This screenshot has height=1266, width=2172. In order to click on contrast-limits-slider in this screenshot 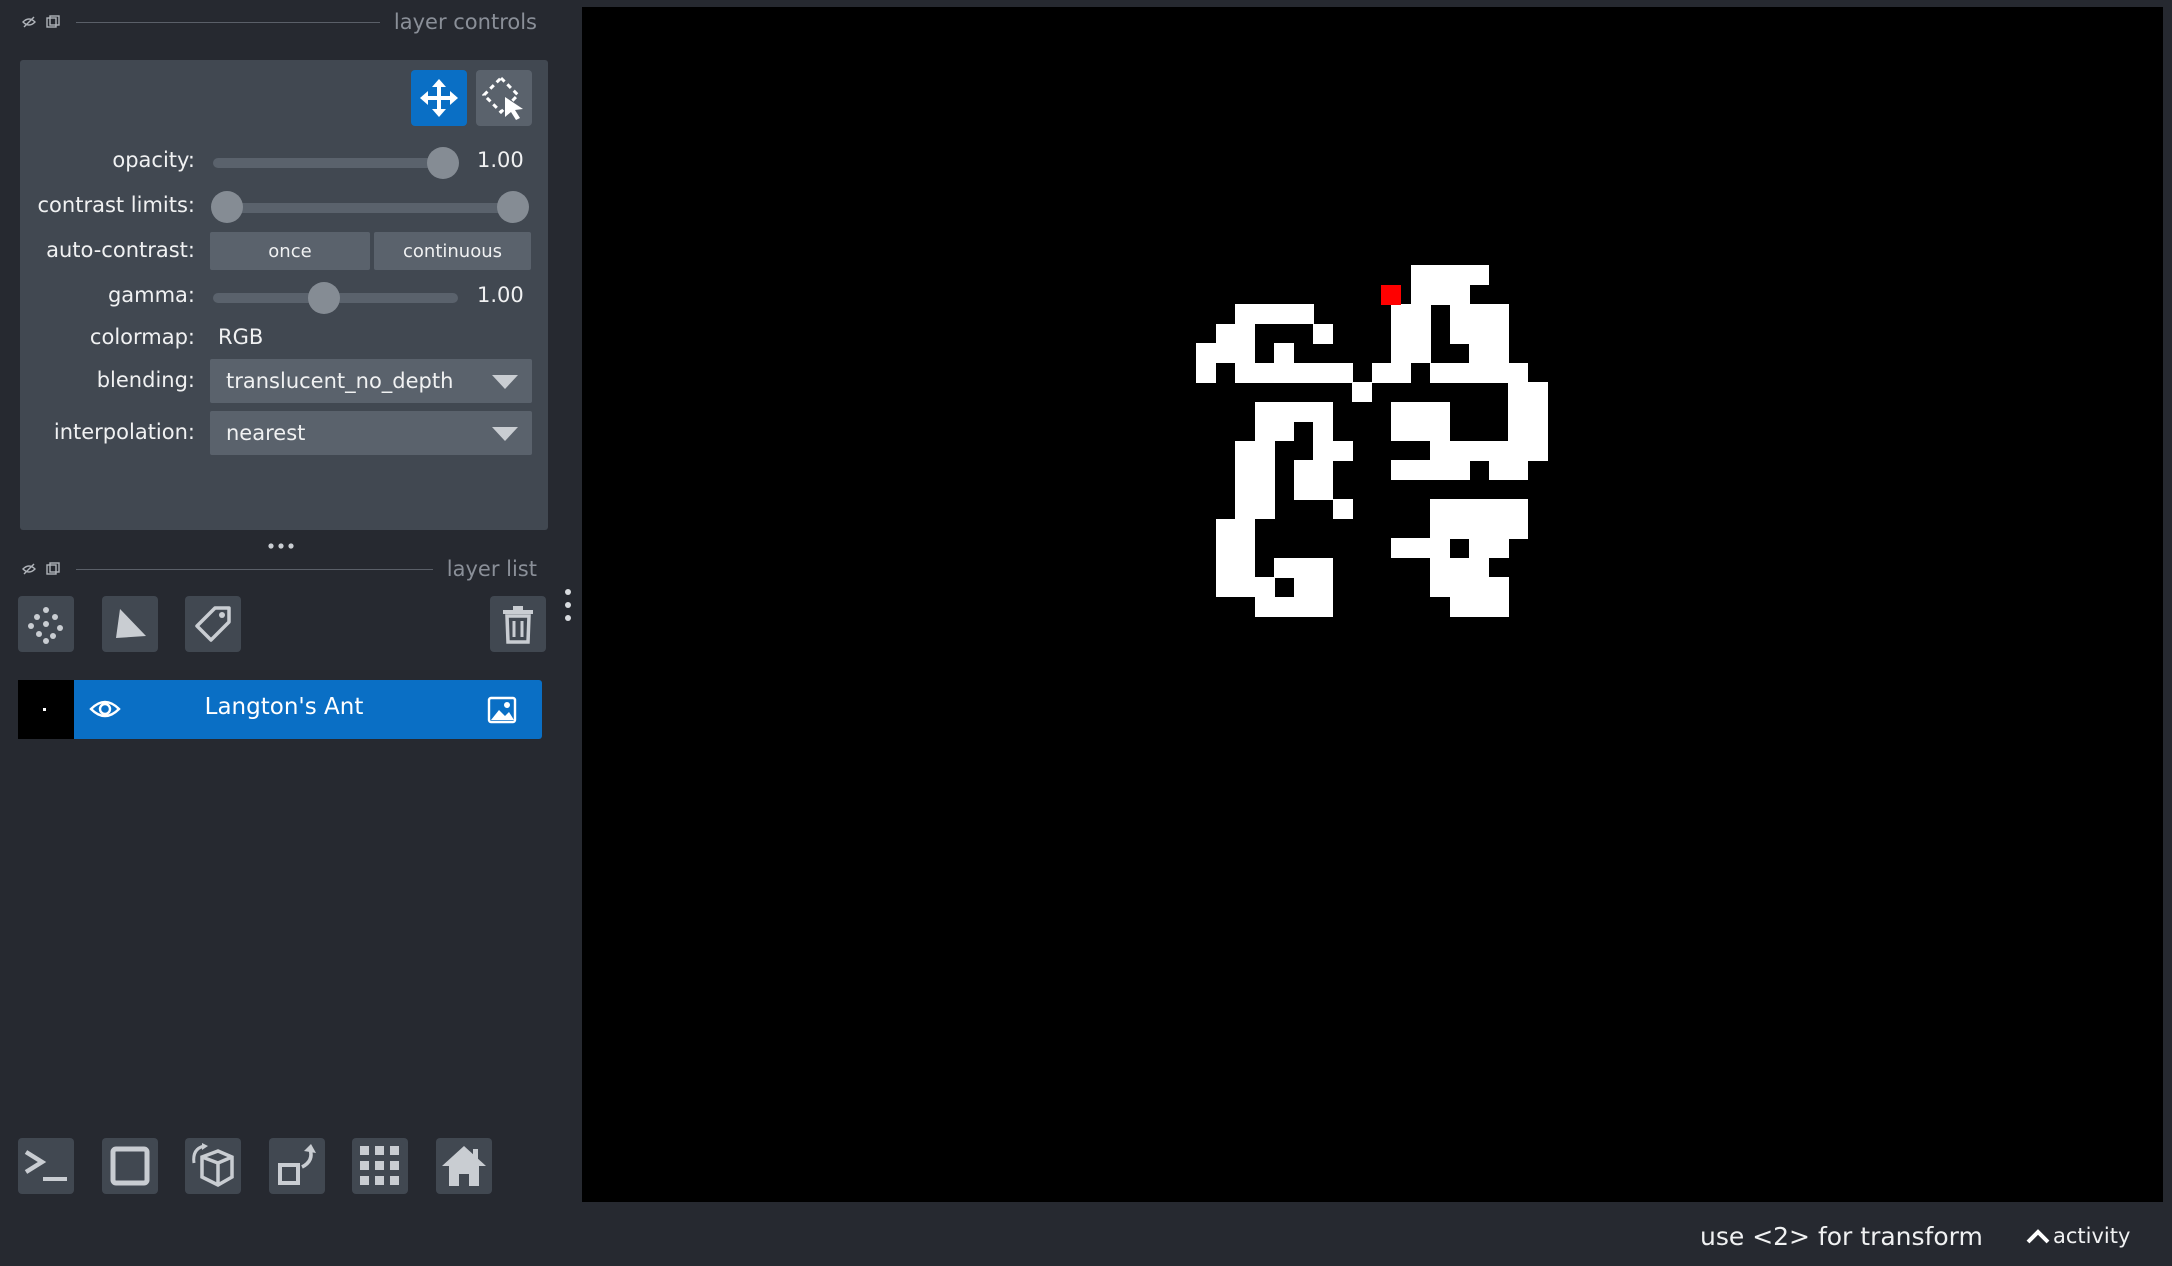, I will do `click(363, 208)`.